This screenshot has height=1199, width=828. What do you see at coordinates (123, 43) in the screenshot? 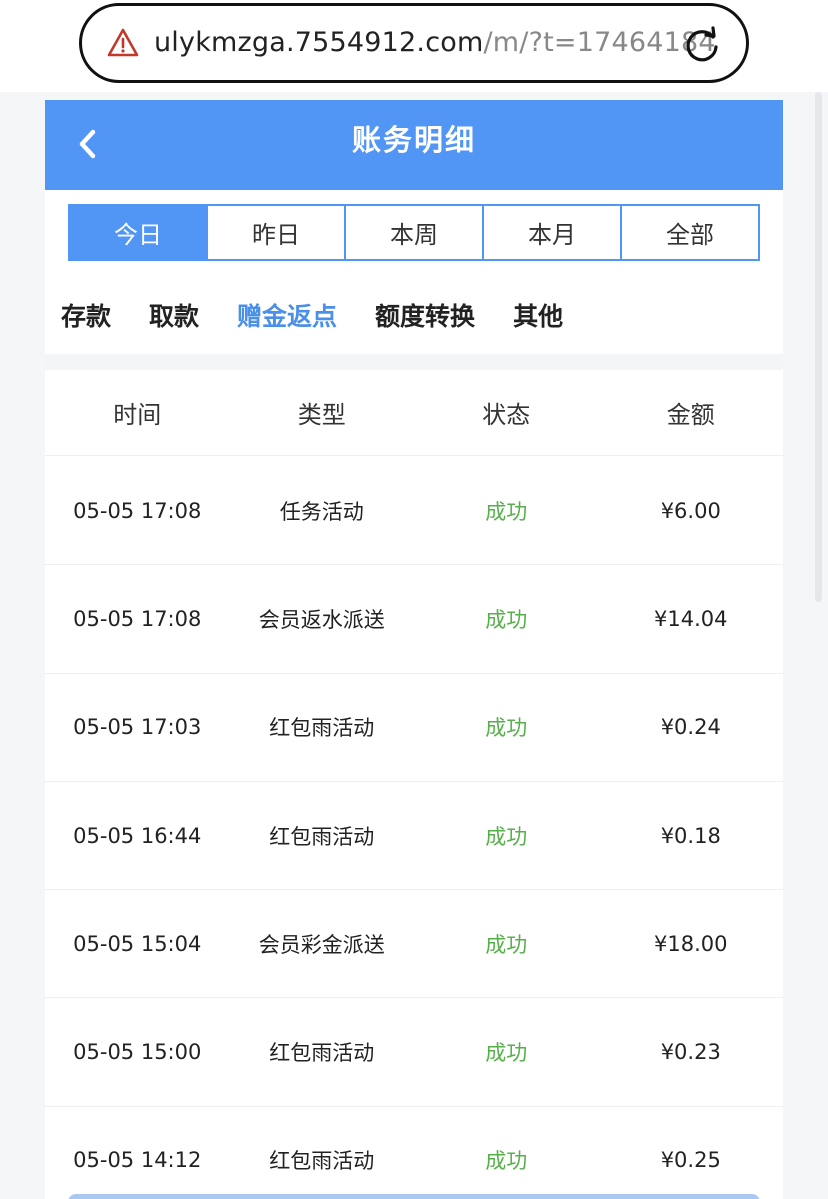
I see `warning-triangle-icon` at bounding box center [123, 43].